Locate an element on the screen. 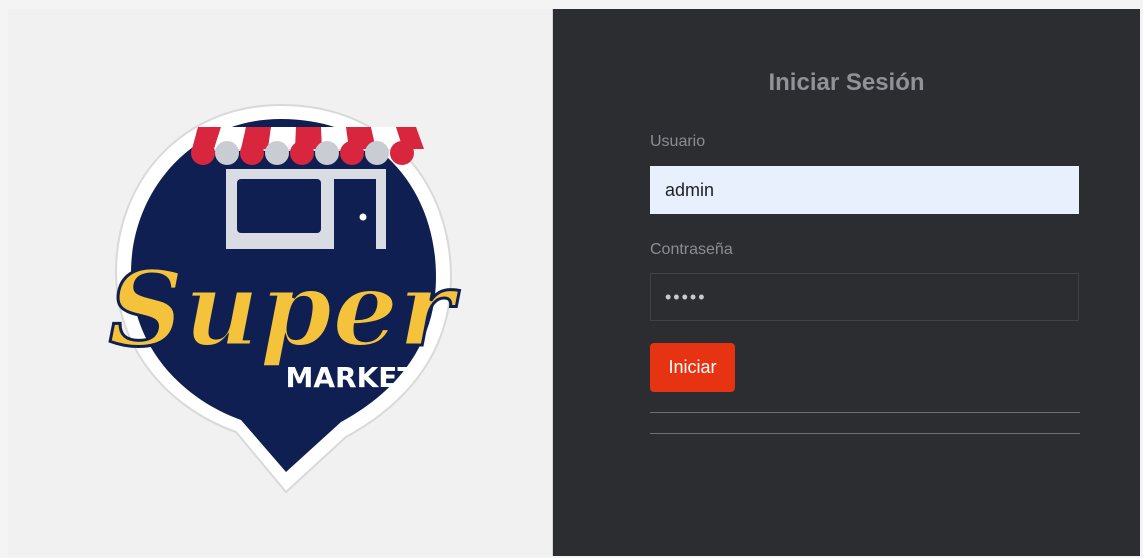 This screenshot has height=558, width=1143. login-title: Iniciar Sesión is located at coordinates (846, 82).